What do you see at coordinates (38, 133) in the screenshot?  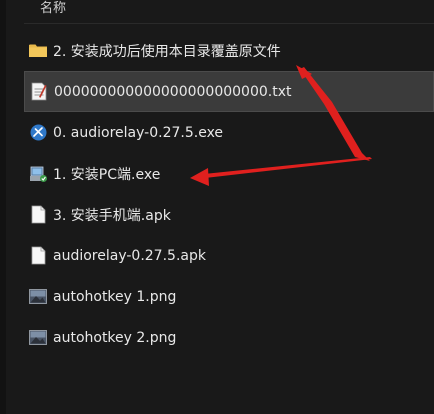 I see `audiorelay-app-icon` at bounding box center [38, 133].